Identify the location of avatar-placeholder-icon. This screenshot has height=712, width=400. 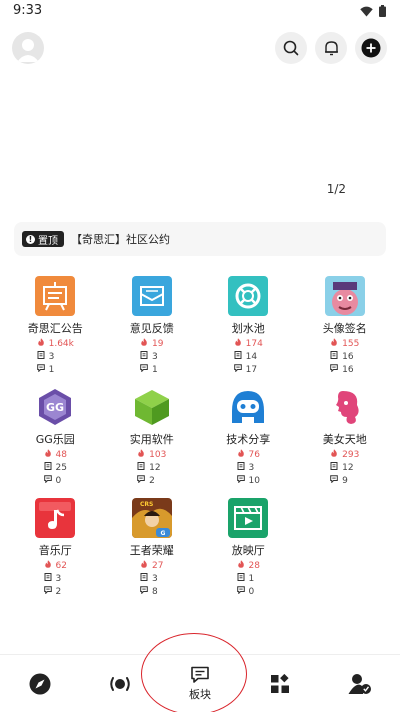
(28, 50).